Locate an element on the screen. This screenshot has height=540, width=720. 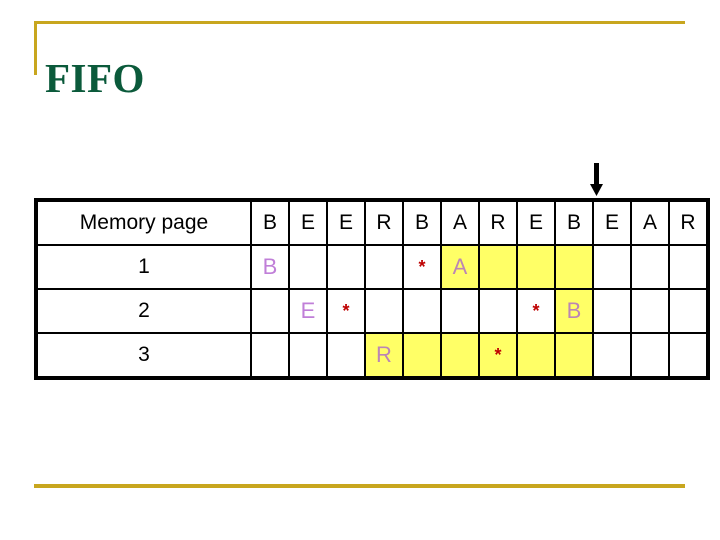
reference-string-cell-4: R is located at coordinates (384, 222).